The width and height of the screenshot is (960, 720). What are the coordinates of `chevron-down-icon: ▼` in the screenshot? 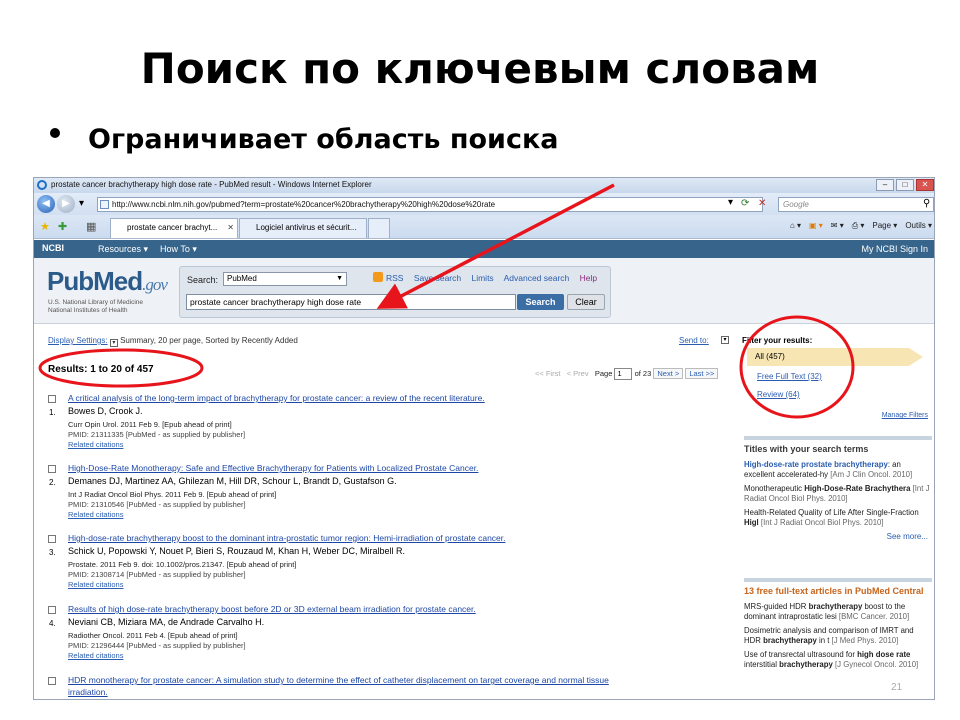 It's located at (339, 278).